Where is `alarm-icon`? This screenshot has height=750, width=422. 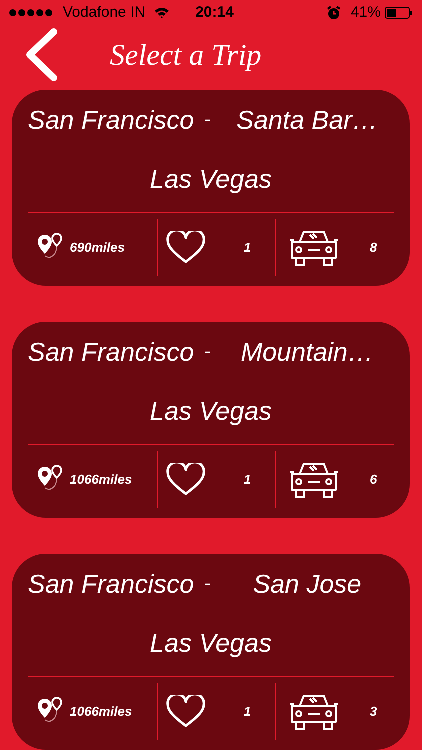
alarm-icon is located at coordinates (333, 13).